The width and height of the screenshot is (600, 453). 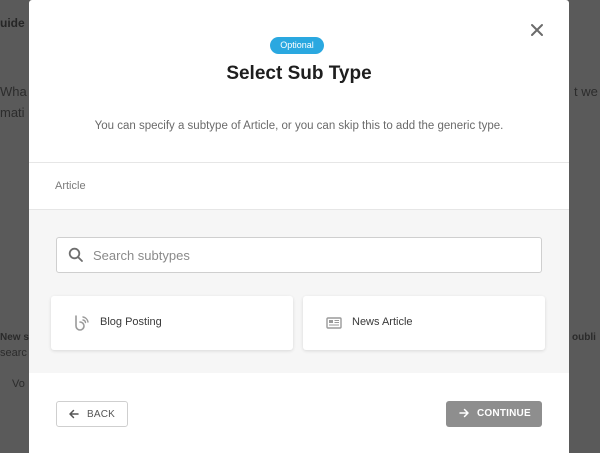 I want to click on modal-title: Select Sub Type, so click(x=299, y=73).